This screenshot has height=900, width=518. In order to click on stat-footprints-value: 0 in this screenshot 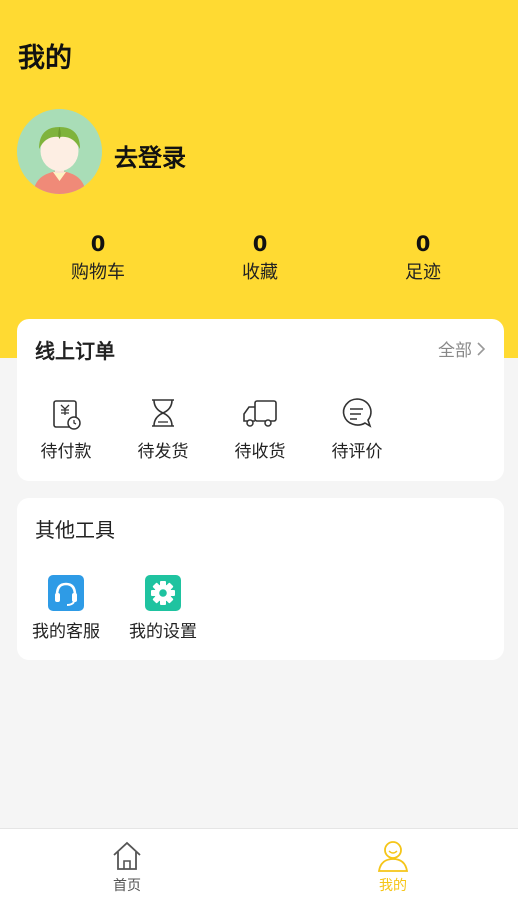, I will do `click(423, 244)`.